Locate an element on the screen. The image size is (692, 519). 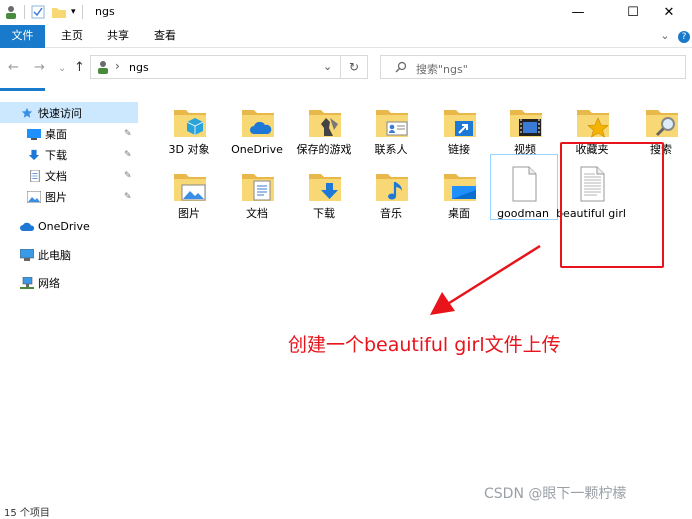
status-bar-item-count: 15 个项目 is located at coordinates (27, 513).